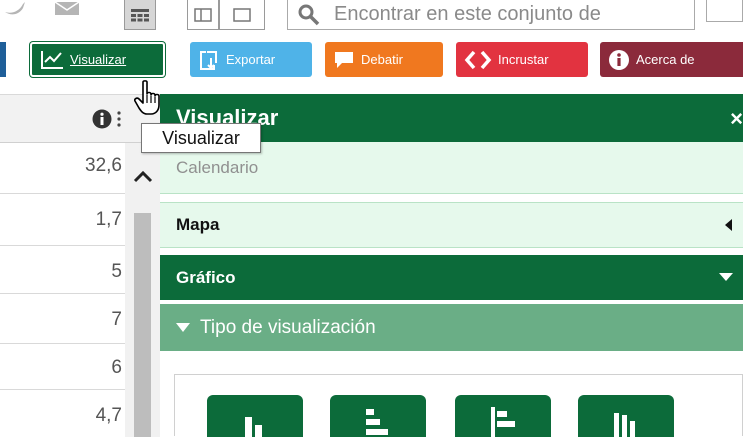  I want to click on exportar-label: Exportar, so click(251, 59).